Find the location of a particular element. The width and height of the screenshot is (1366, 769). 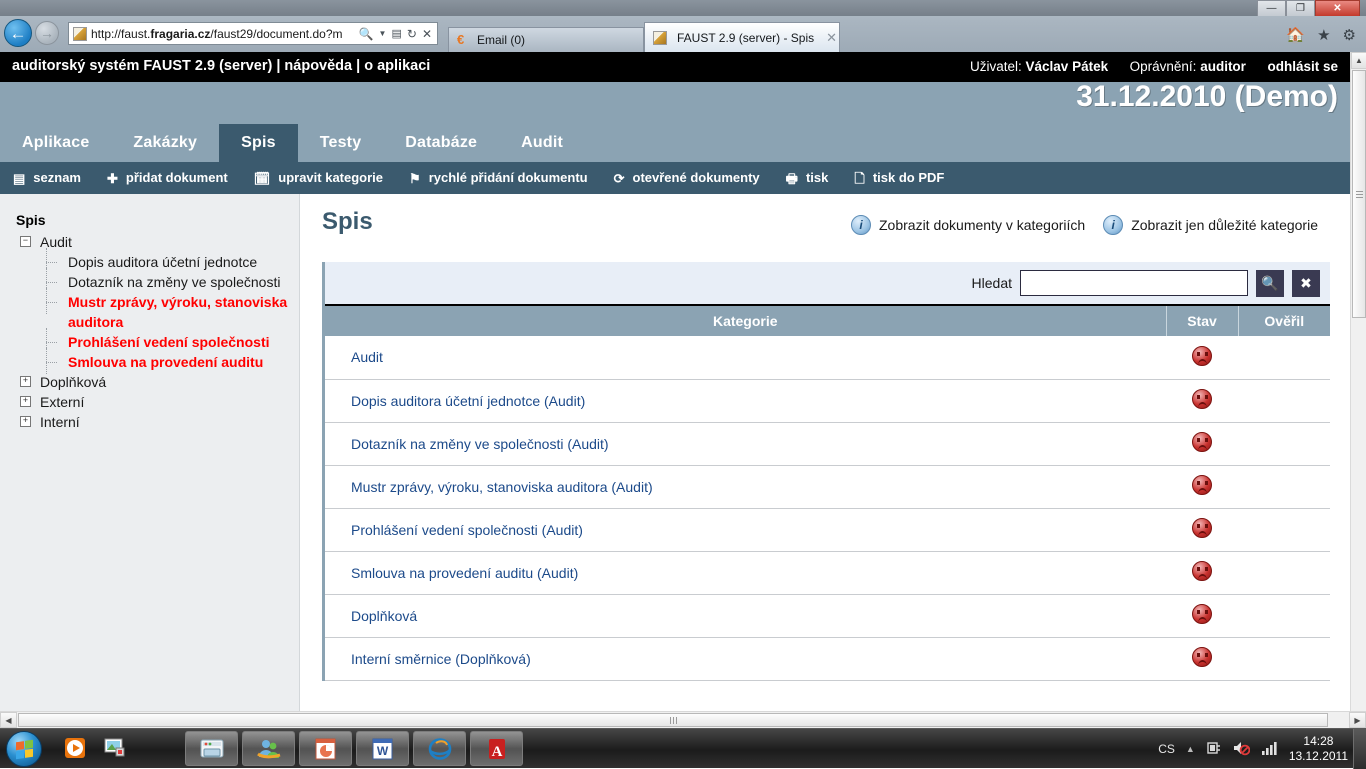

table-row: Smlouva na provedení auditu (Audit) is located at coordinates (827, 572).